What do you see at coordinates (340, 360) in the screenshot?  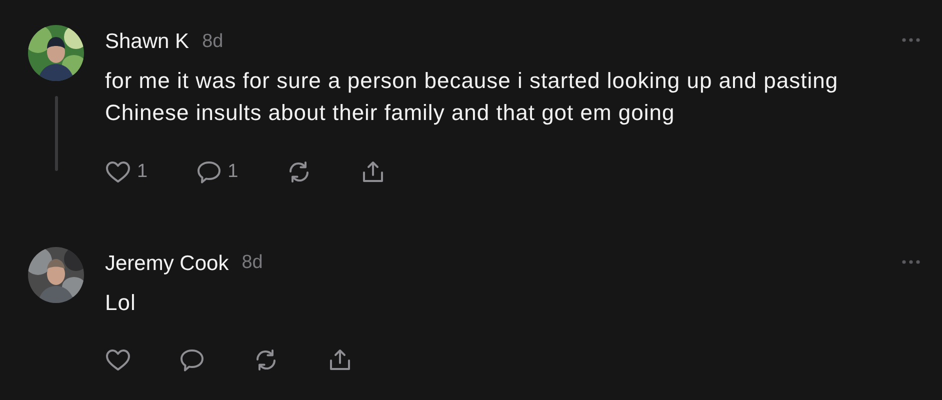 I see `share-icon` at bounding box center [340, 360].